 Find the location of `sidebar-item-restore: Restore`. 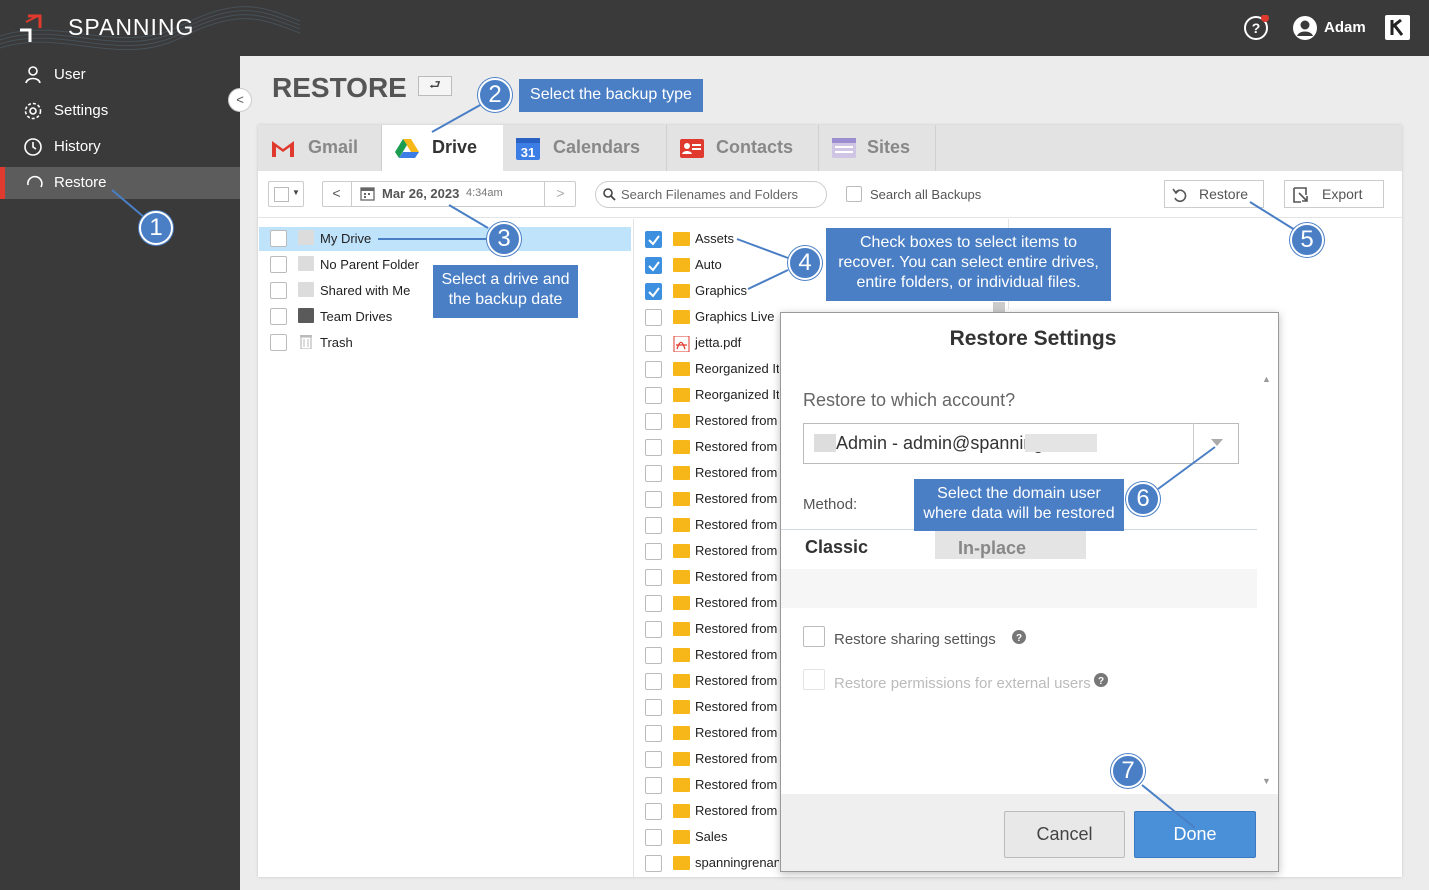

sidebar-item-restore: Restore is located at coordinates (120, 183).